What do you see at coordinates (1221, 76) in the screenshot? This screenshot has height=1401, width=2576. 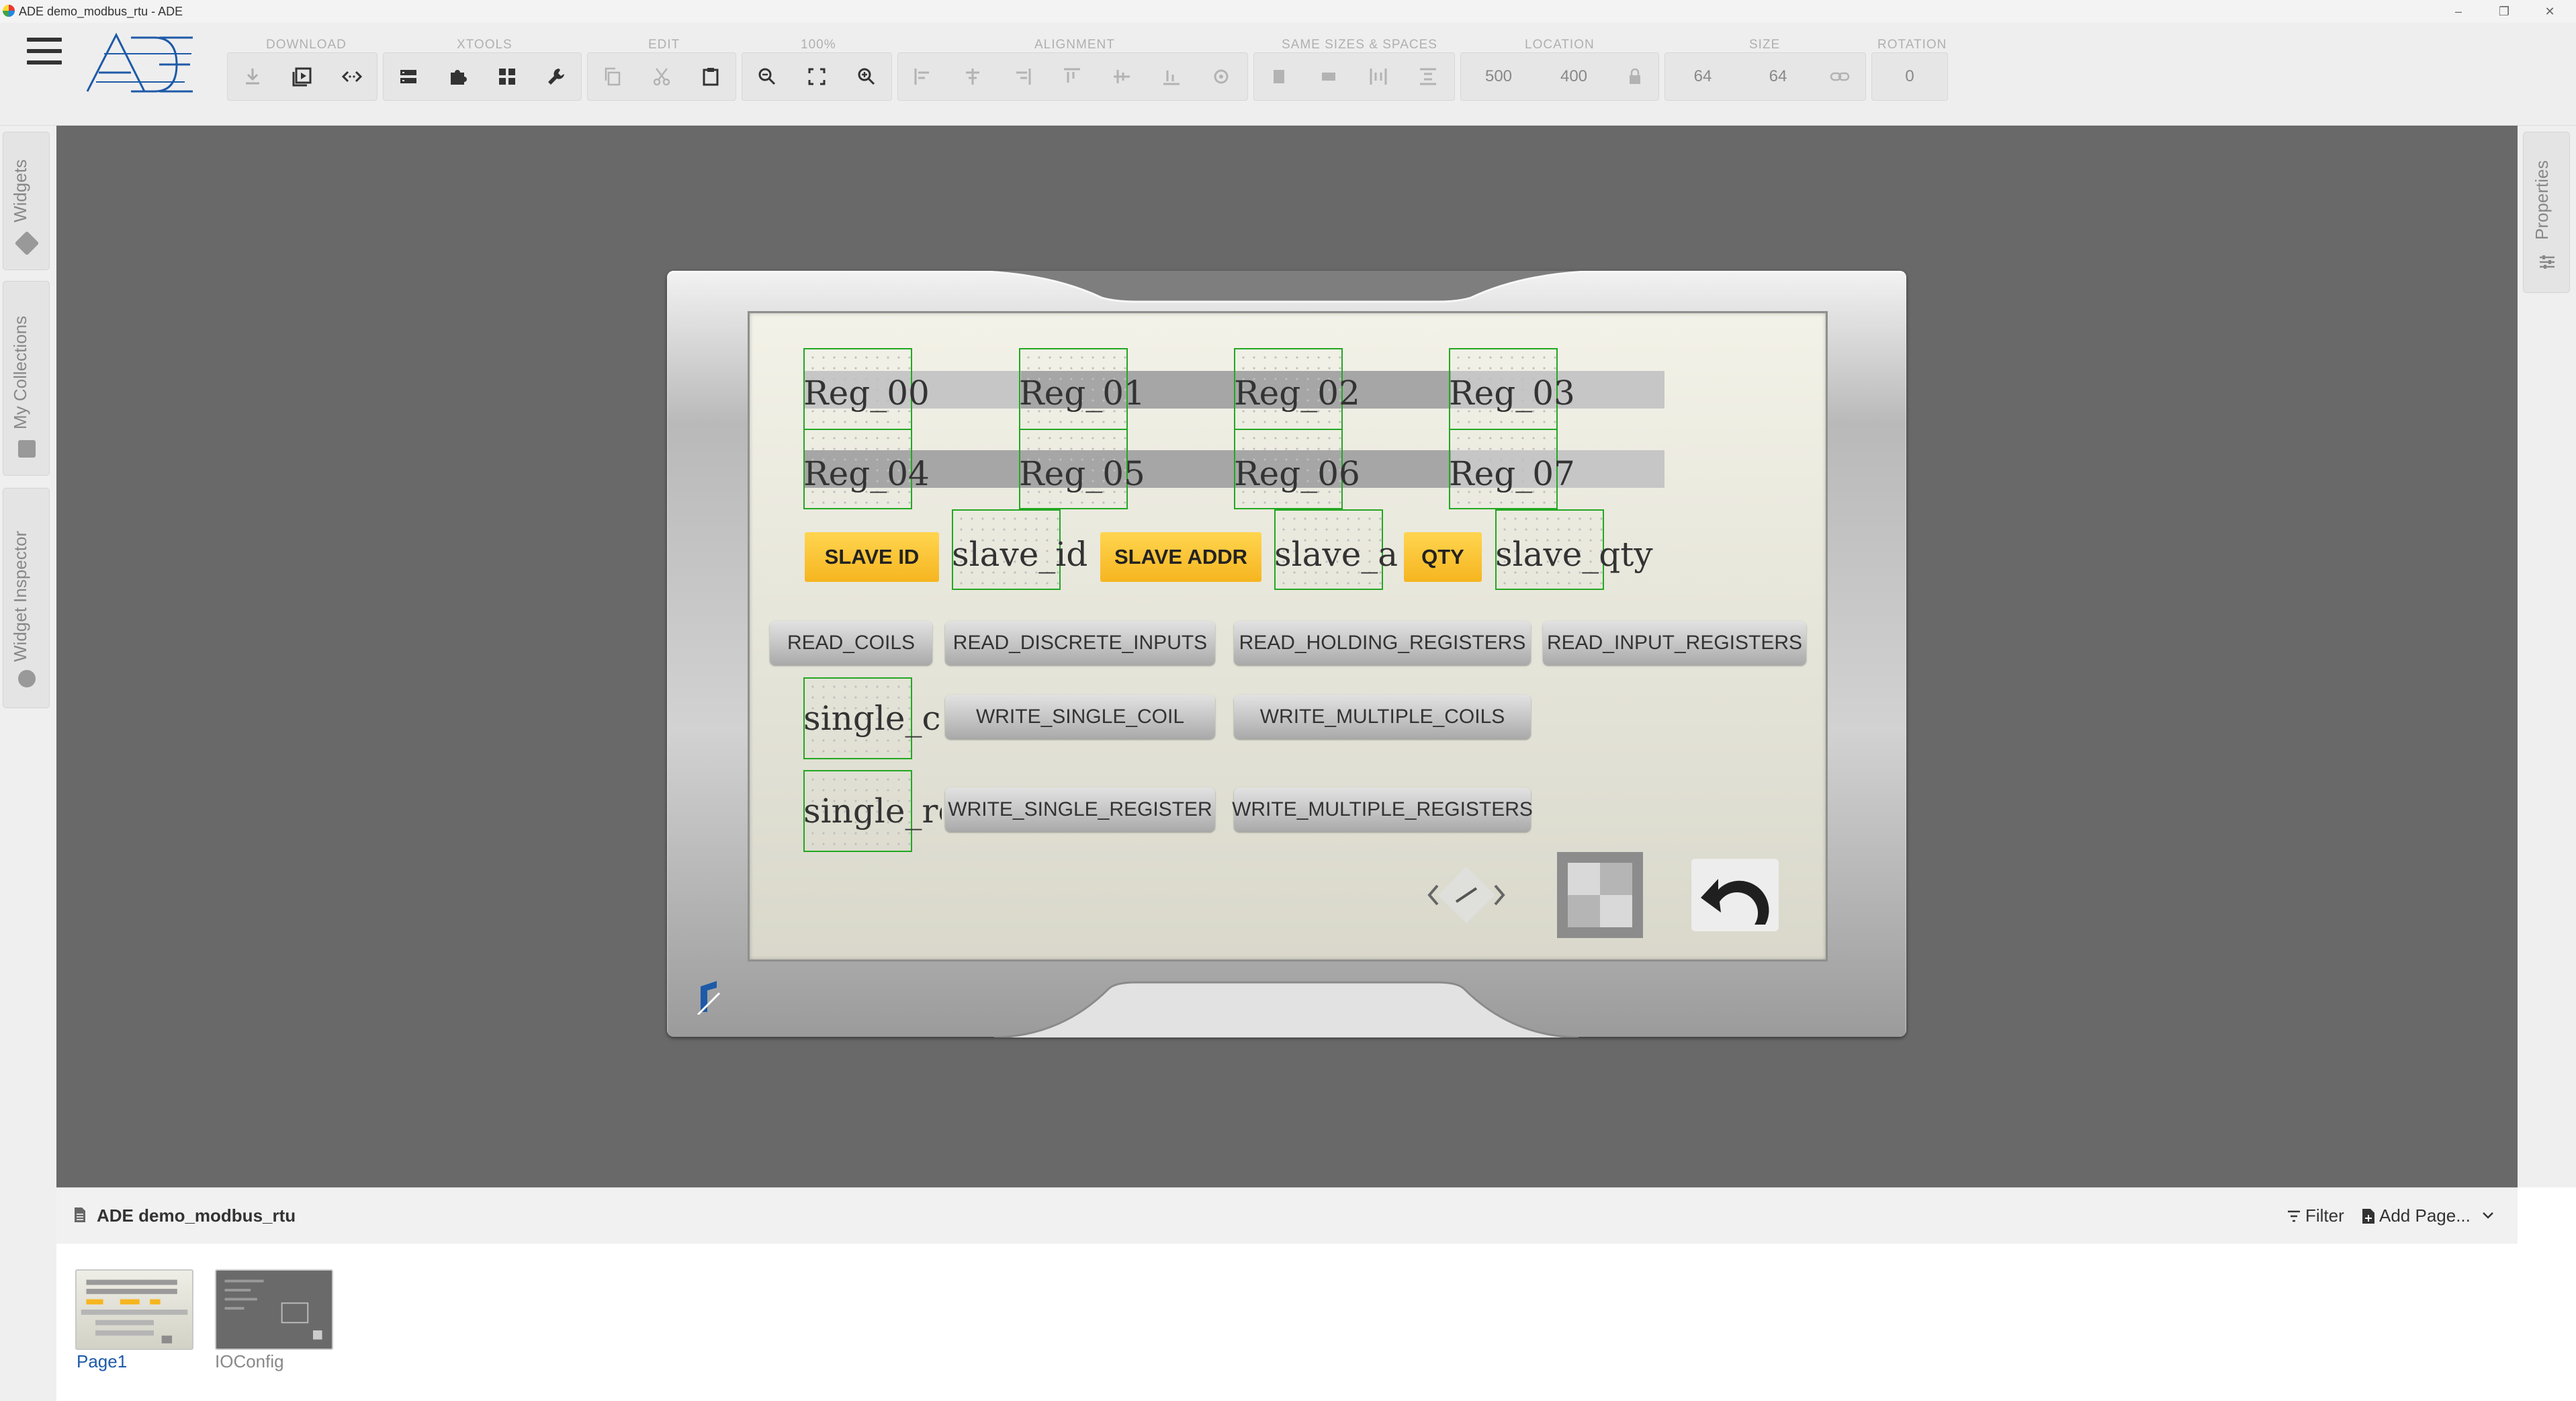 I see `align-center-both-icon` at bounding box center [1221, 76].